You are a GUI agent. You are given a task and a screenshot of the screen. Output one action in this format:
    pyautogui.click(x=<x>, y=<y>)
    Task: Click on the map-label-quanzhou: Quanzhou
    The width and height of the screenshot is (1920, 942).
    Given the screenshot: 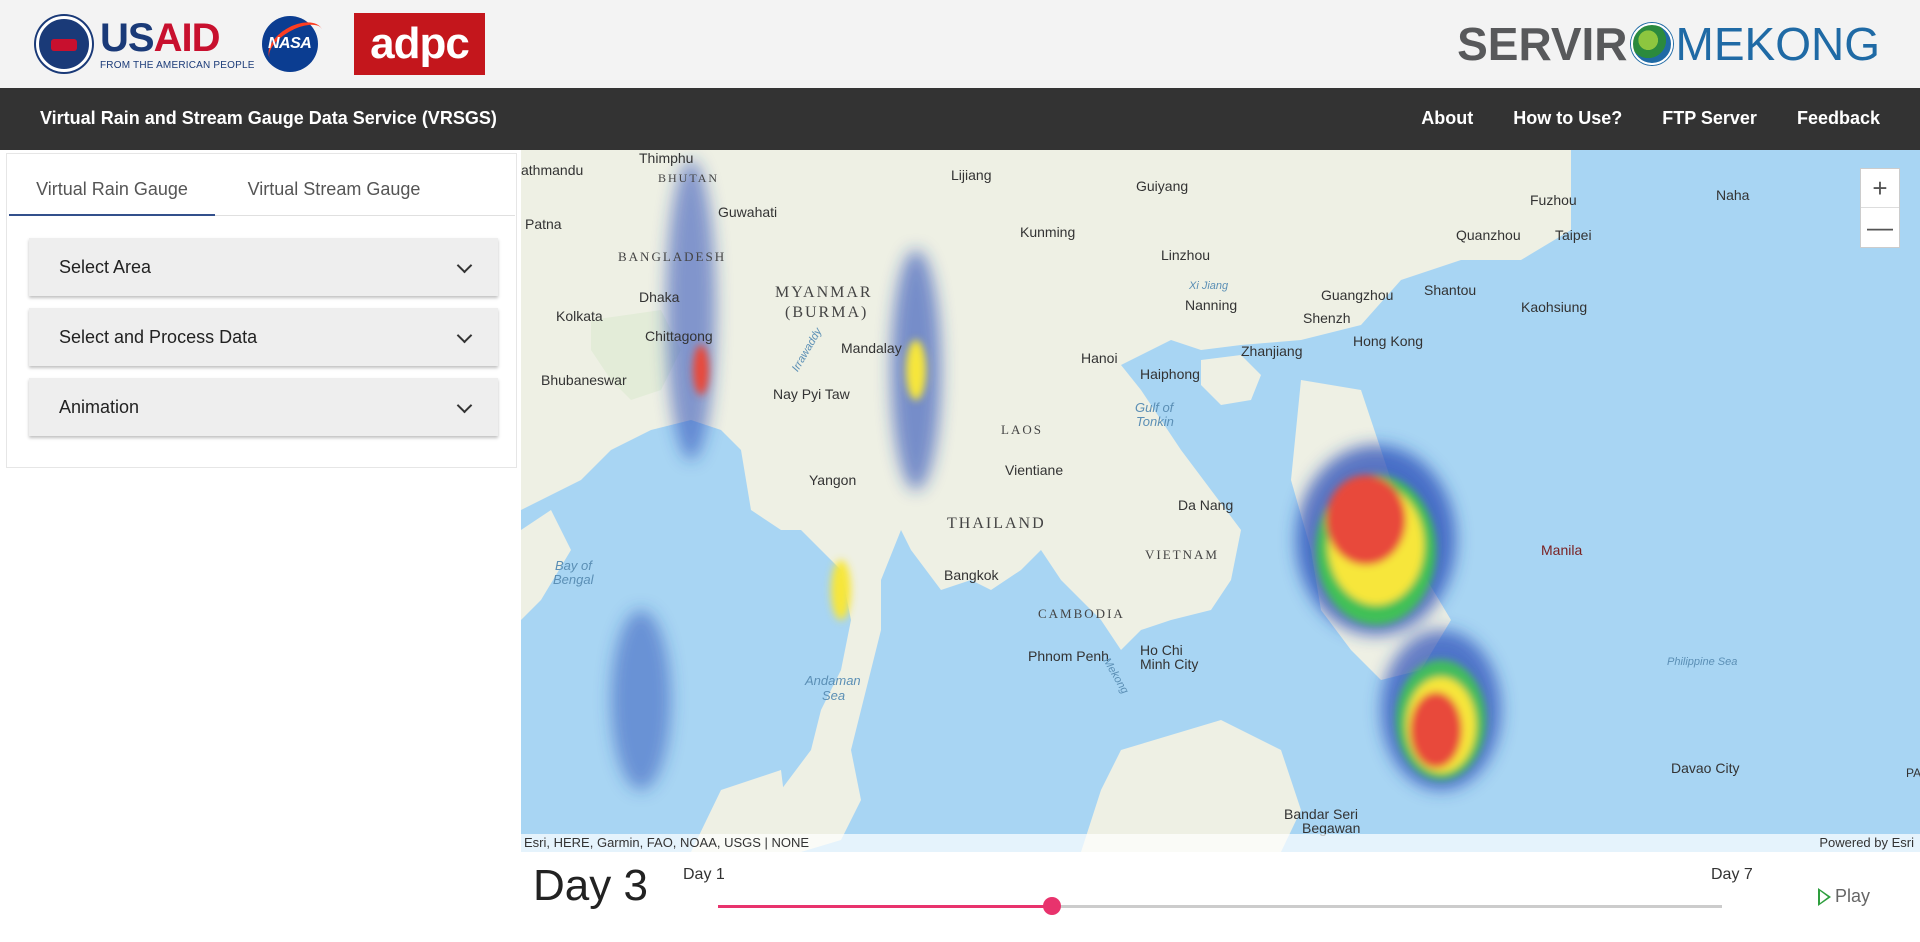 What is the action you would take?
    pyautogui.click(x=1488, y=235)
    